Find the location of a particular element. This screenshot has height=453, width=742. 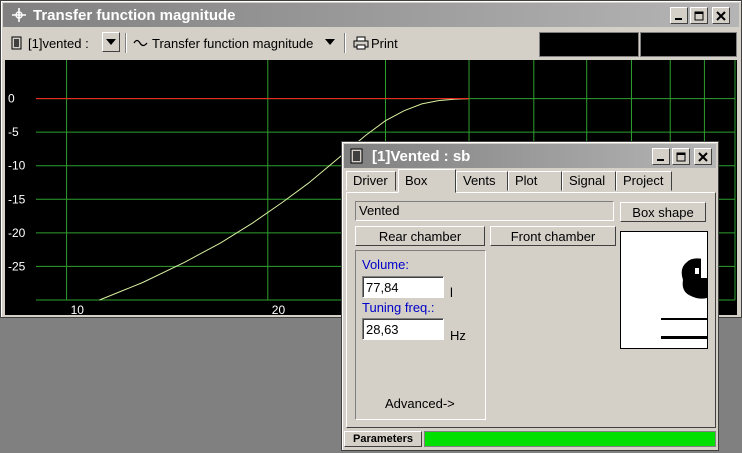

speaker-cross-section-icon is located at coordinates (684, 290).